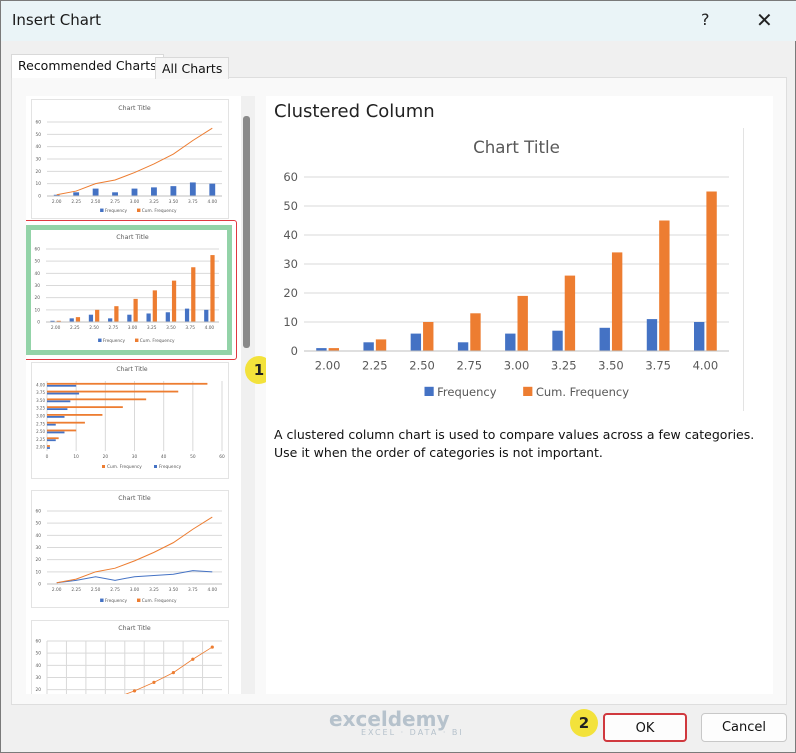  Describe the element at coordinates (40, 447) in the screenshot. I see `y-tick-label: 2.00` at that location.